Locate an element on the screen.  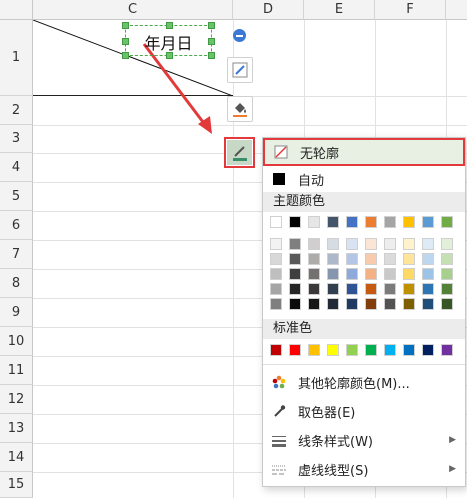
row-header-6: 6 is located at coordinates (16, 225).